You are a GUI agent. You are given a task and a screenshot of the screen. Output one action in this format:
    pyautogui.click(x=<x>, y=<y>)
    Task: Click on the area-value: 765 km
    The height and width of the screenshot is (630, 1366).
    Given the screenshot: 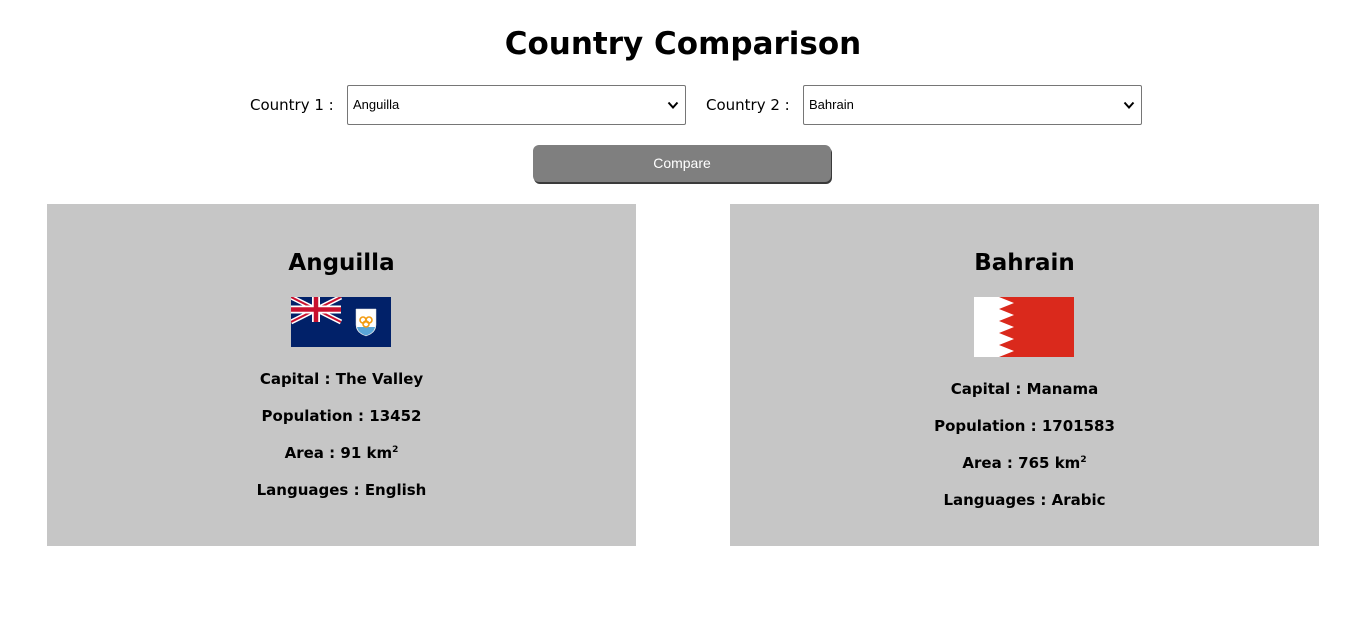 What is the action you would take?
    pyautogui.click(x=1049, y=463)
    